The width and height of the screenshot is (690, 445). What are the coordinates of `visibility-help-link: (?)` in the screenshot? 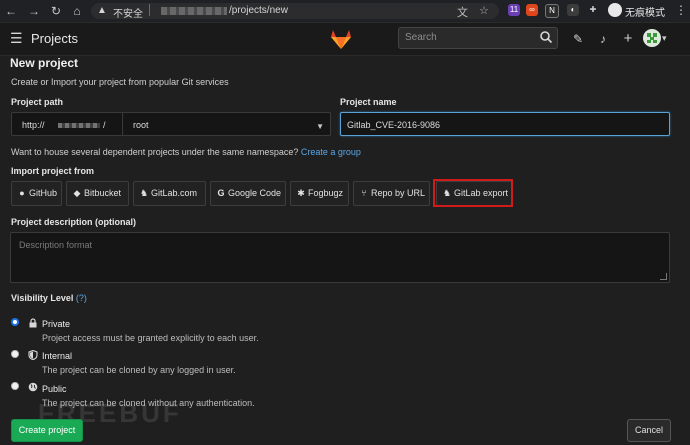 It's located at (81, 298).